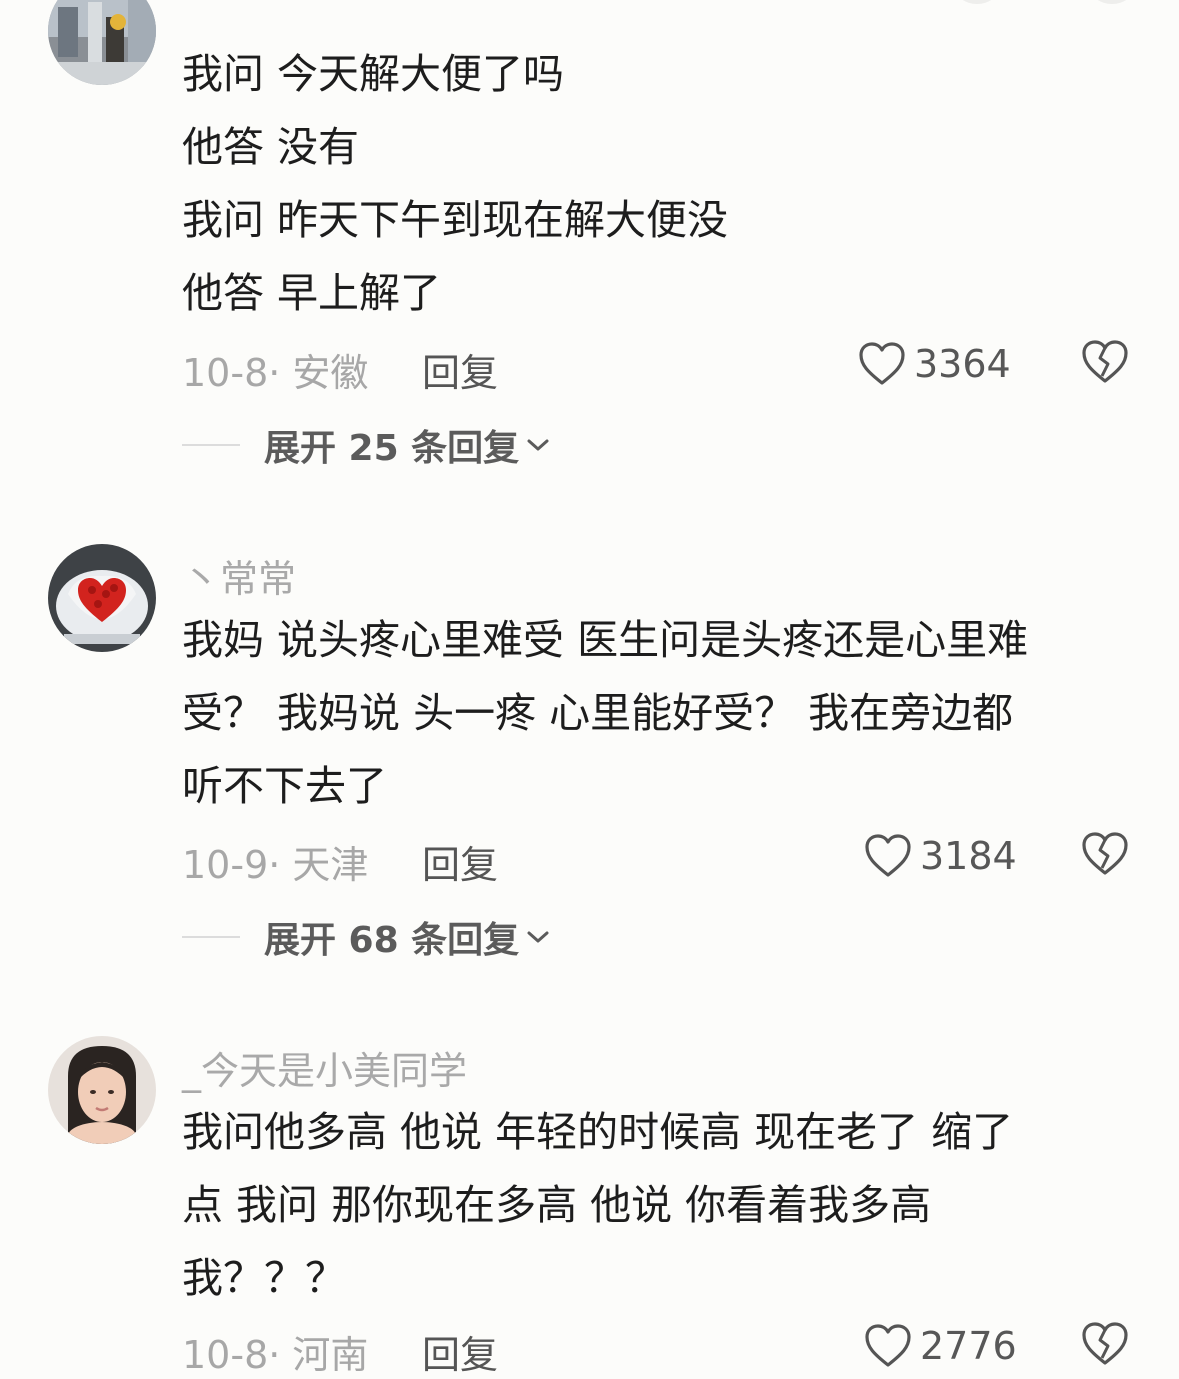 Image resolution: width=1179 pixels, height=1379 pixels. What do you see at coordinates (598, 1132) in the screenshot?
I see `comment-text-line: 我问他多高 他说 年轻的时候高 现在老了 缩了` at bounding box center [598, 1132].